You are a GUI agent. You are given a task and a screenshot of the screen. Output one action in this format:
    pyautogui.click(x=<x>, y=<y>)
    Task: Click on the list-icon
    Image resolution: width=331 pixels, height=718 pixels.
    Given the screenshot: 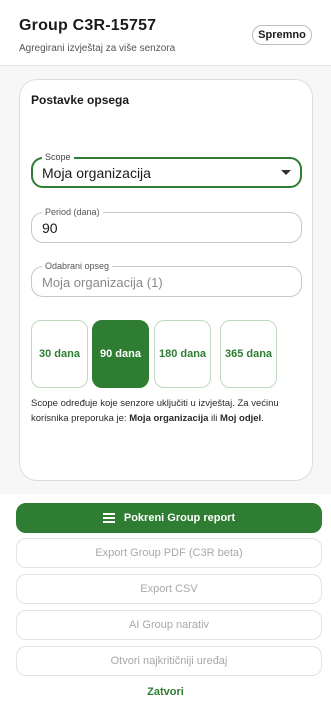 What is the action you would take?
    pyautogui.click(x=108, y=518)
    